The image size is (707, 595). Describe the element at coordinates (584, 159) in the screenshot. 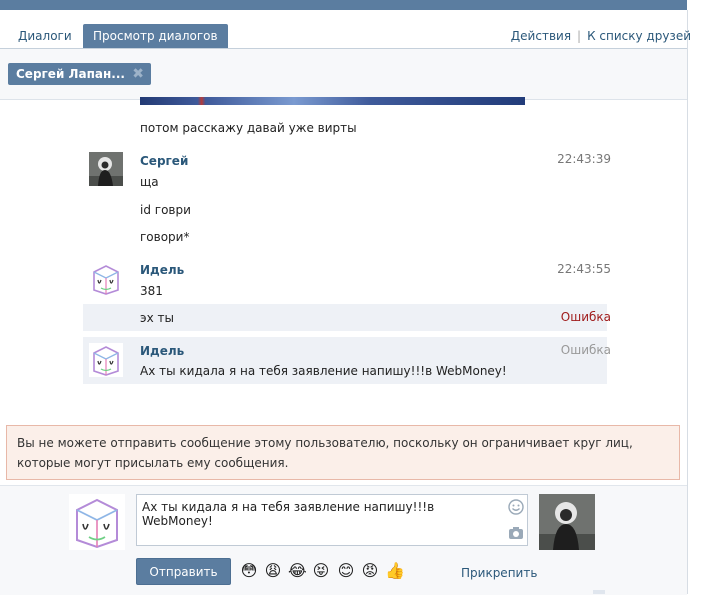

I see `message-time: 22:43:39` at that location.